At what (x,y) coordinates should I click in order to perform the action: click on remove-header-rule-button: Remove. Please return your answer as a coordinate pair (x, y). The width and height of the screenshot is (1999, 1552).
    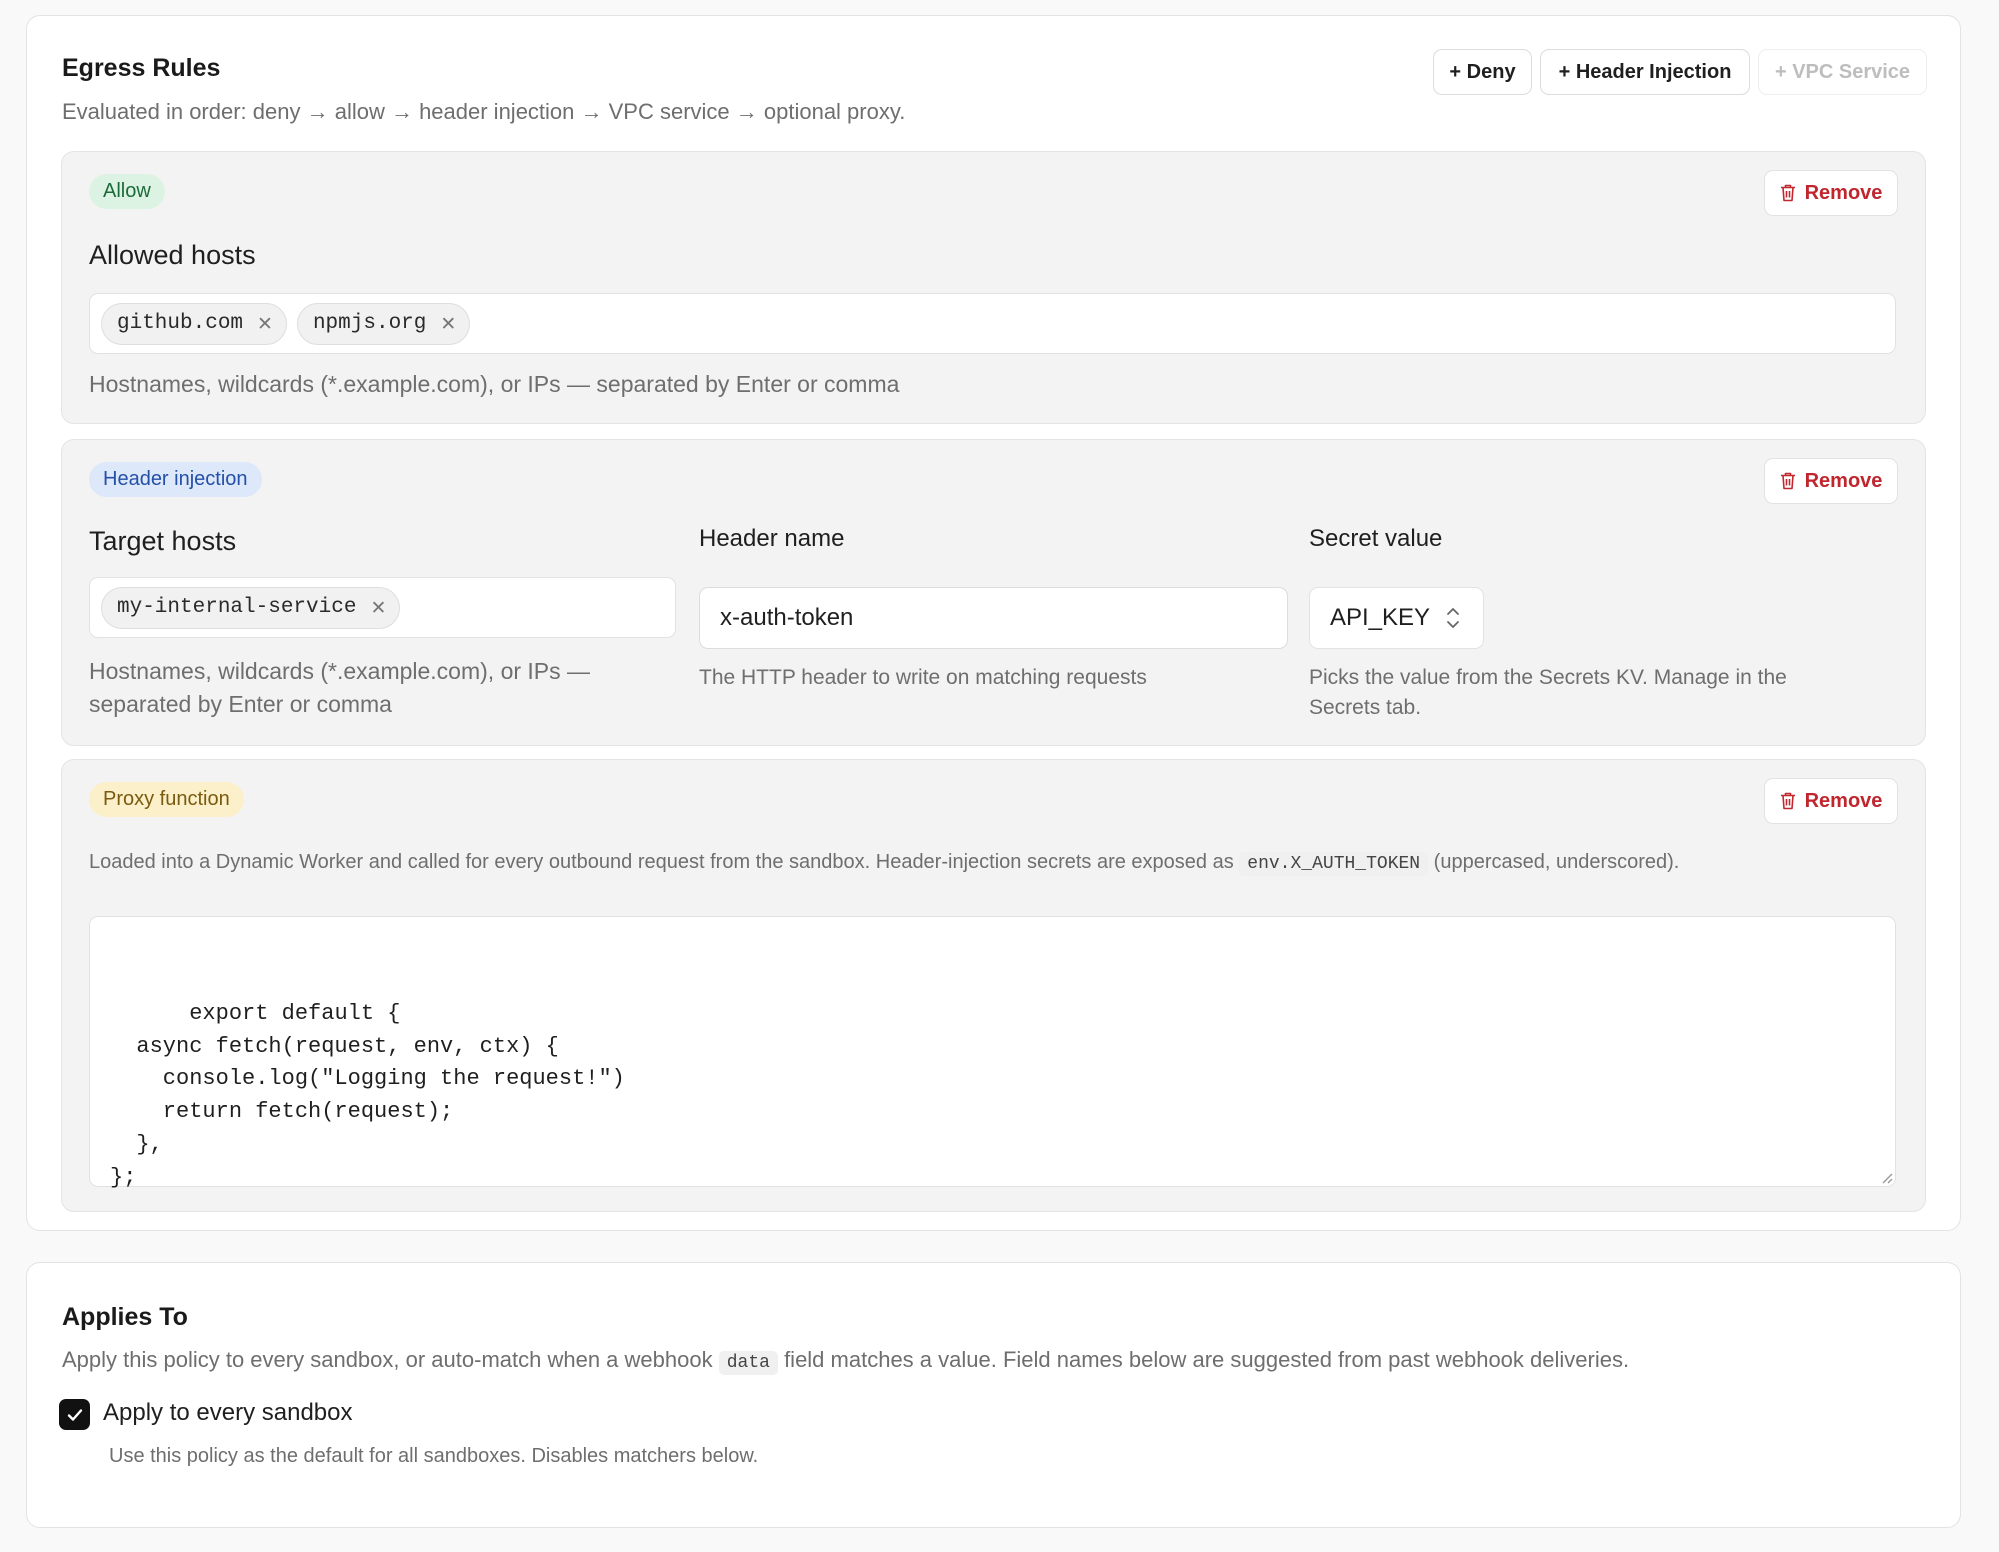
    Looking at the image, I should click on (1831, 481).